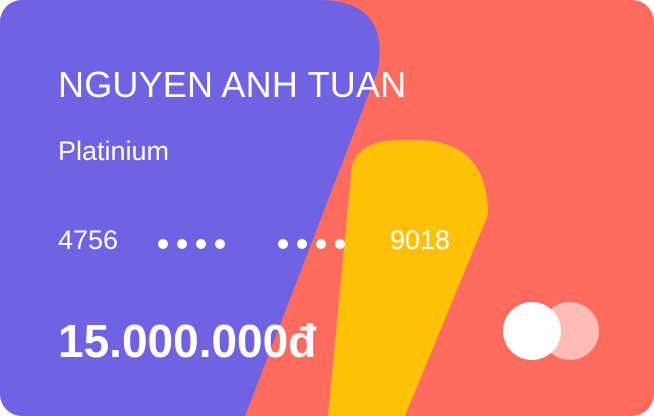 The width and height of the screenshot is (654, 416). I want to click on mastercard-style-logo-icon, so click(551, 331).